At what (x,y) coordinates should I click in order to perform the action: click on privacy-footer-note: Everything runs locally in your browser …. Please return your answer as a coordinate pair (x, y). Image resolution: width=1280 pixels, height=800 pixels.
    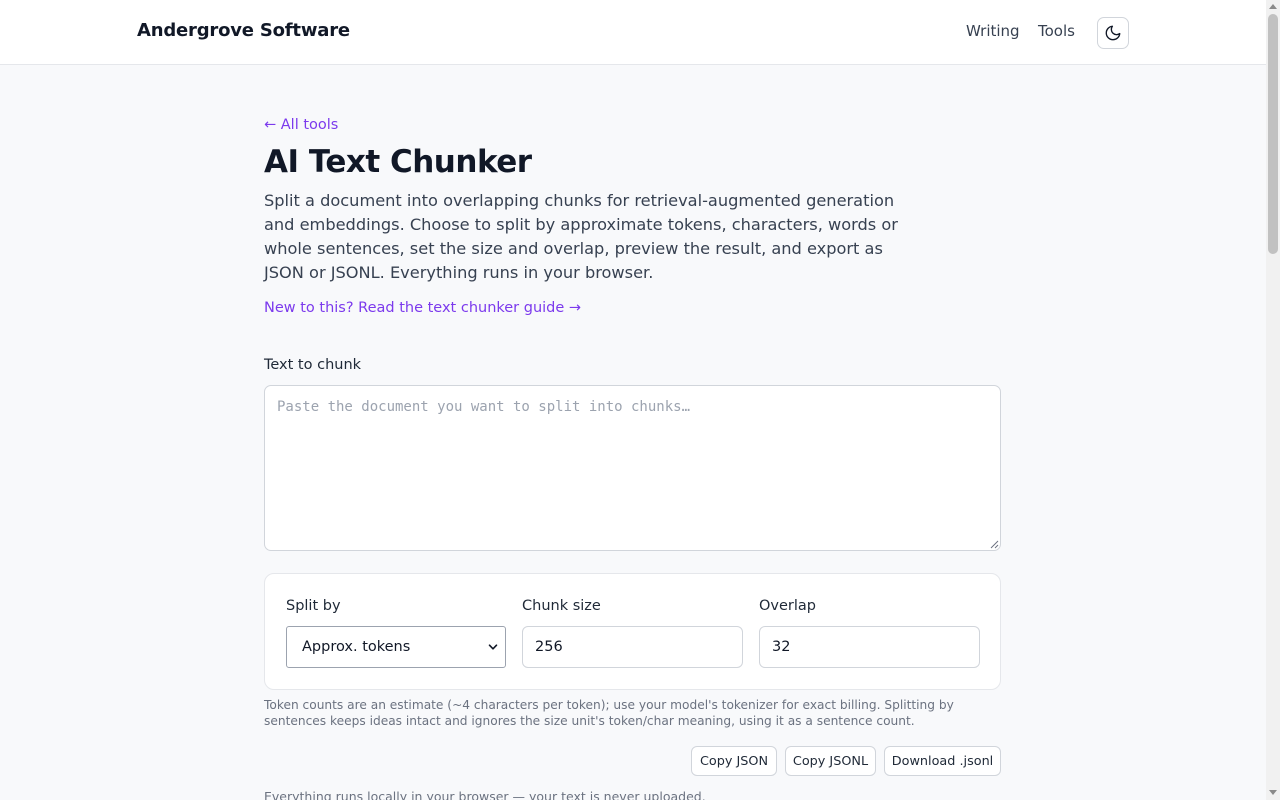
    Looking at the image, I should click on (485, 794).